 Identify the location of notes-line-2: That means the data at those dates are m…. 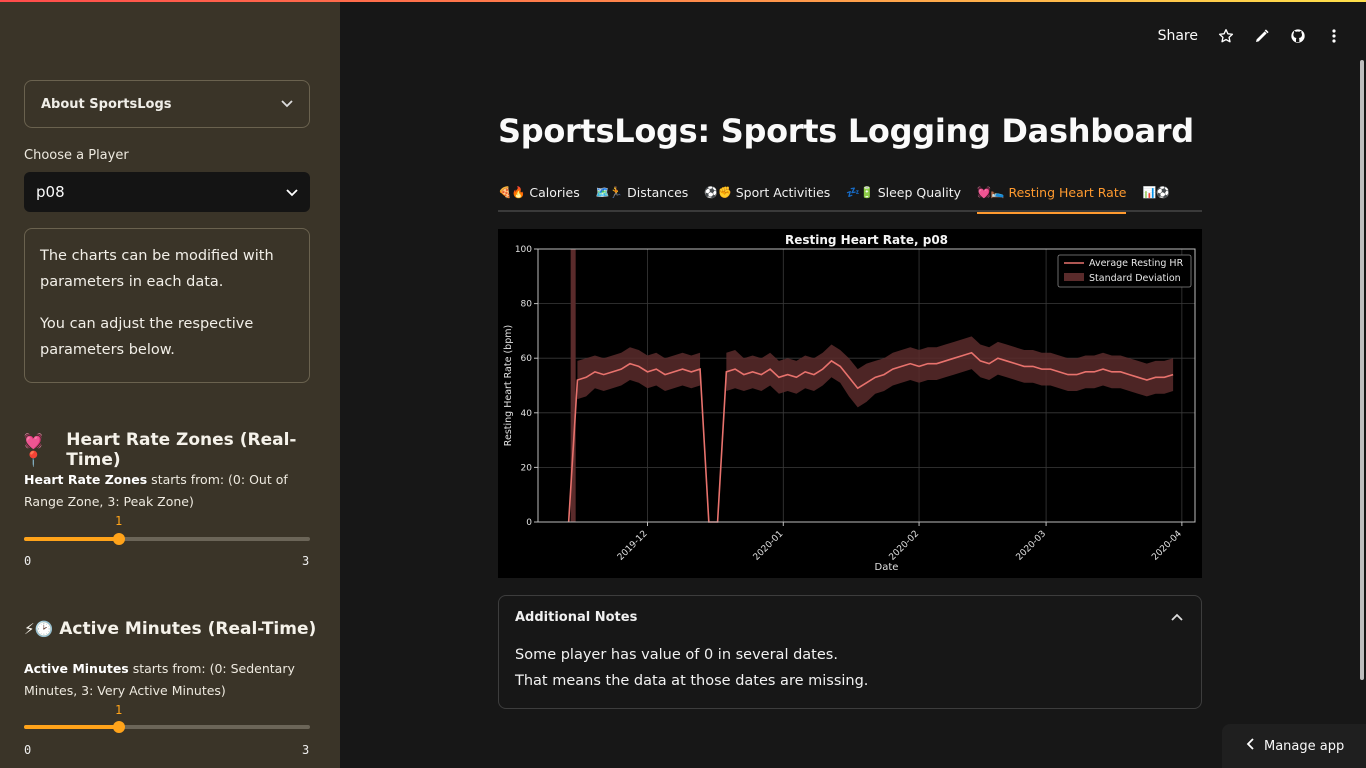
(692, 681).